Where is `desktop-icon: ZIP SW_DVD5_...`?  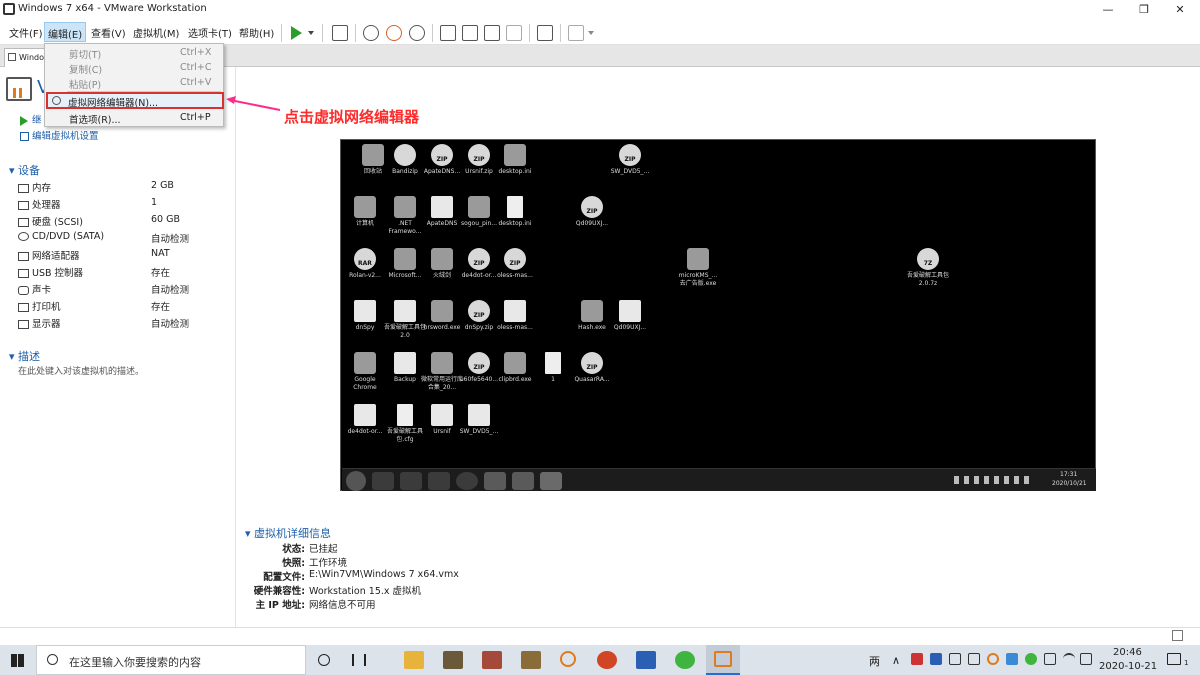 desktop-icon: ZIP SW_DVD5_... is located at coordinates (630, 160).